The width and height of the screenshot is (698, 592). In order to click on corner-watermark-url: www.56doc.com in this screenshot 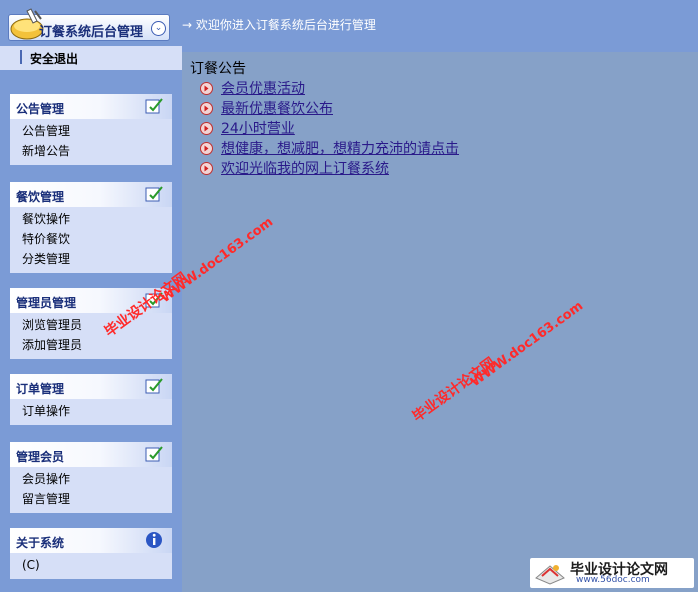, I will do `click(613, 580)`.